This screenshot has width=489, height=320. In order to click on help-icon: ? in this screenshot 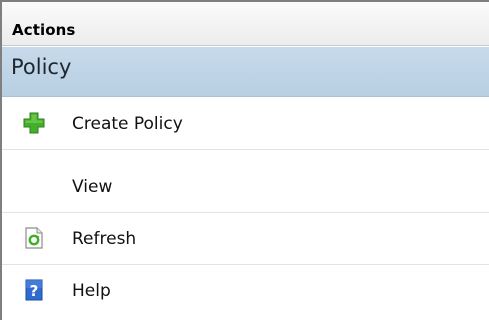, I will do `click(34, 290)`.